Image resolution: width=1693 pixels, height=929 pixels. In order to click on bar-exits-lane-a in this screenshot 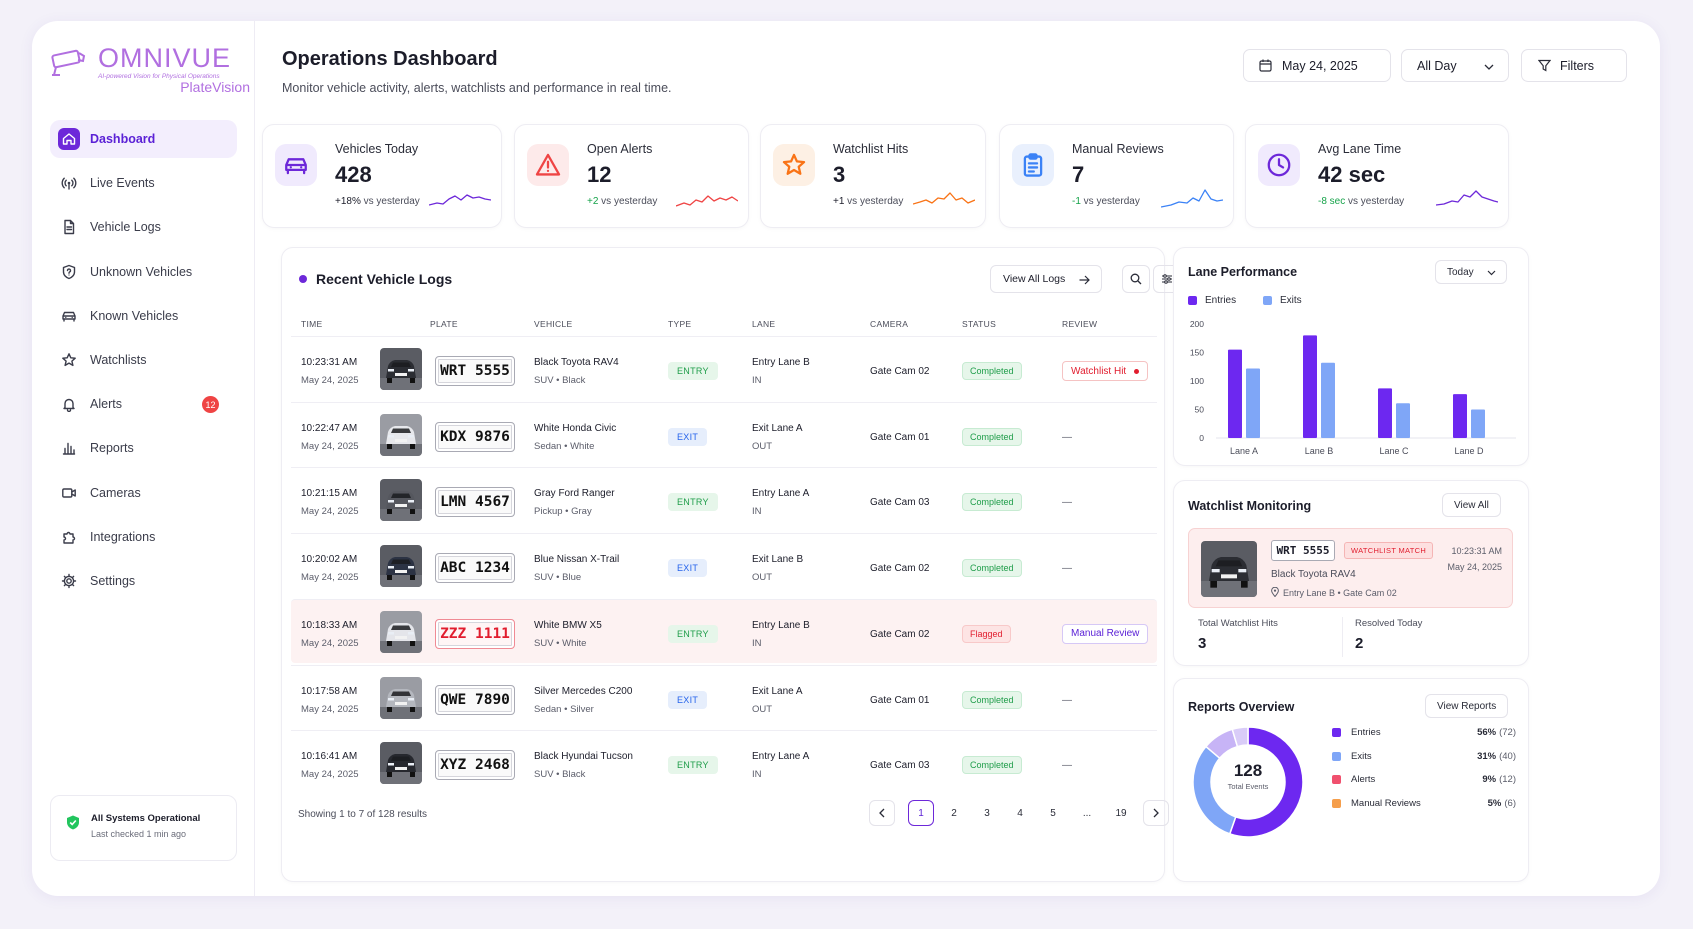, I will do `click(1253, 403)`.